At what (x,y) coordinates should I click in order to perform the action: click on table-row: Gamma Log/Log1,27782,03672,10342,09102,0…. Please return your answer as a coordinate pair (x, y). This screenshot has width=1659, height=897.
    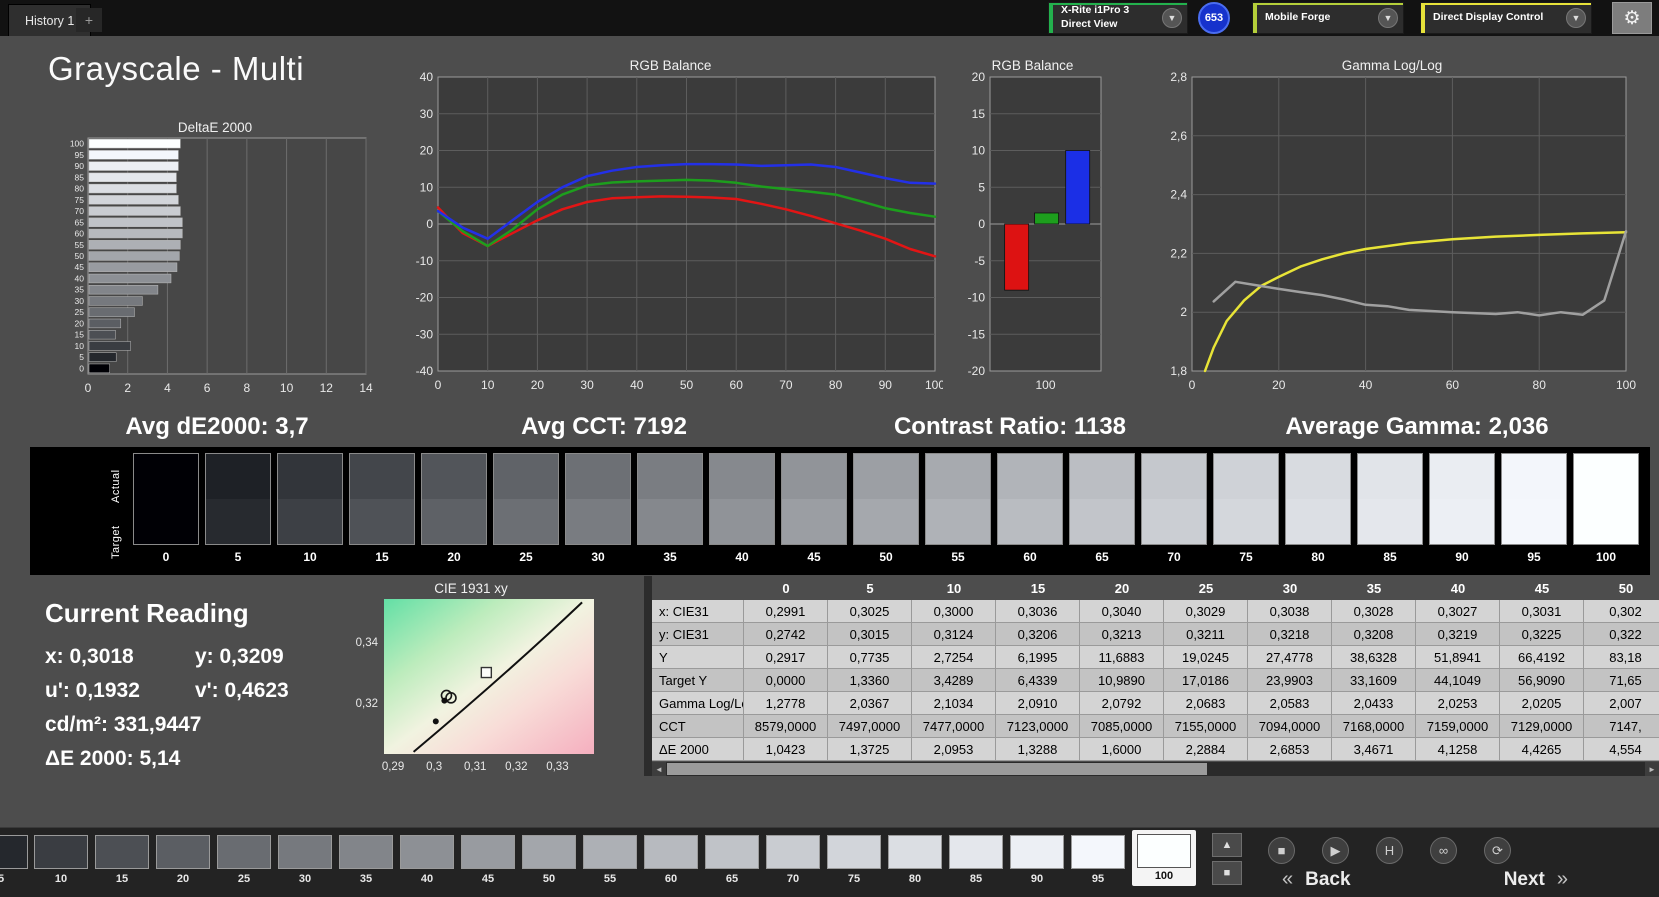
    Looking at the image, I should click on (1155, 703).